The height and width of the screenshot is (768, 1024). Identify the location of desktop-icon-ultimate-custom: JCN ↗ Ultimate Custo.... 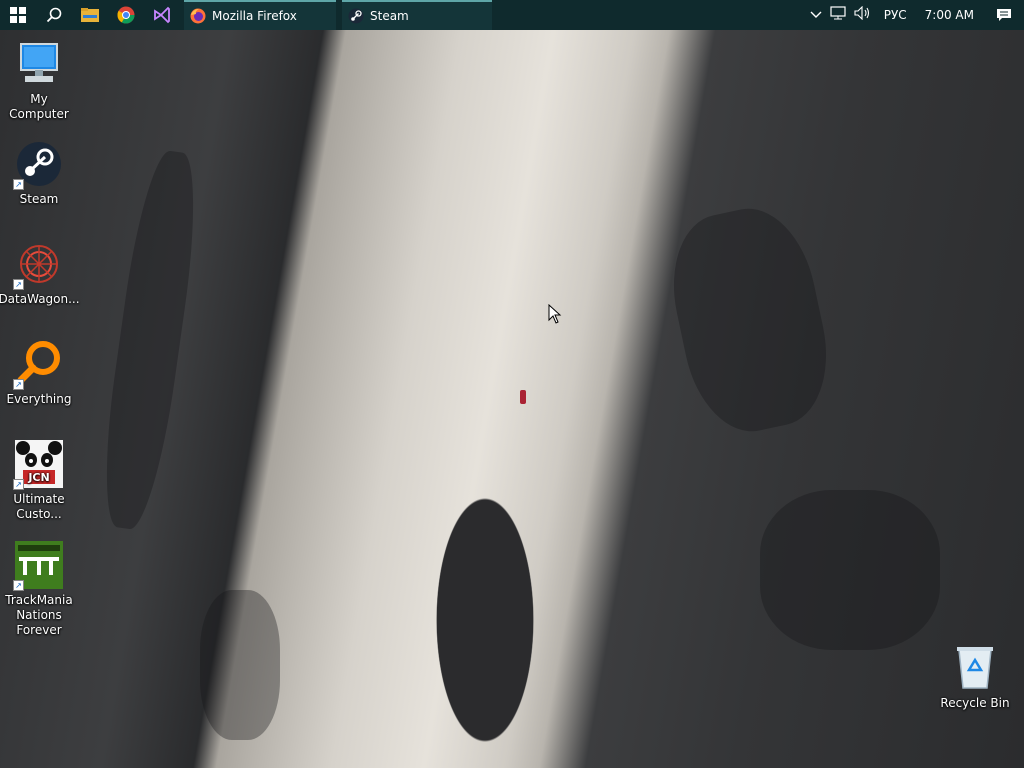
(39, 481).